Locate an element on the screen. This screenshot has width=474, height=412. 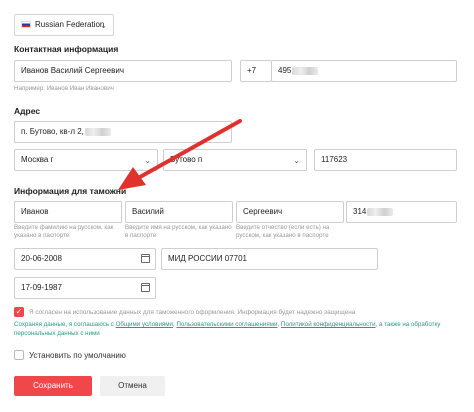
annotation-arrow is located at coordinates (180, 154).